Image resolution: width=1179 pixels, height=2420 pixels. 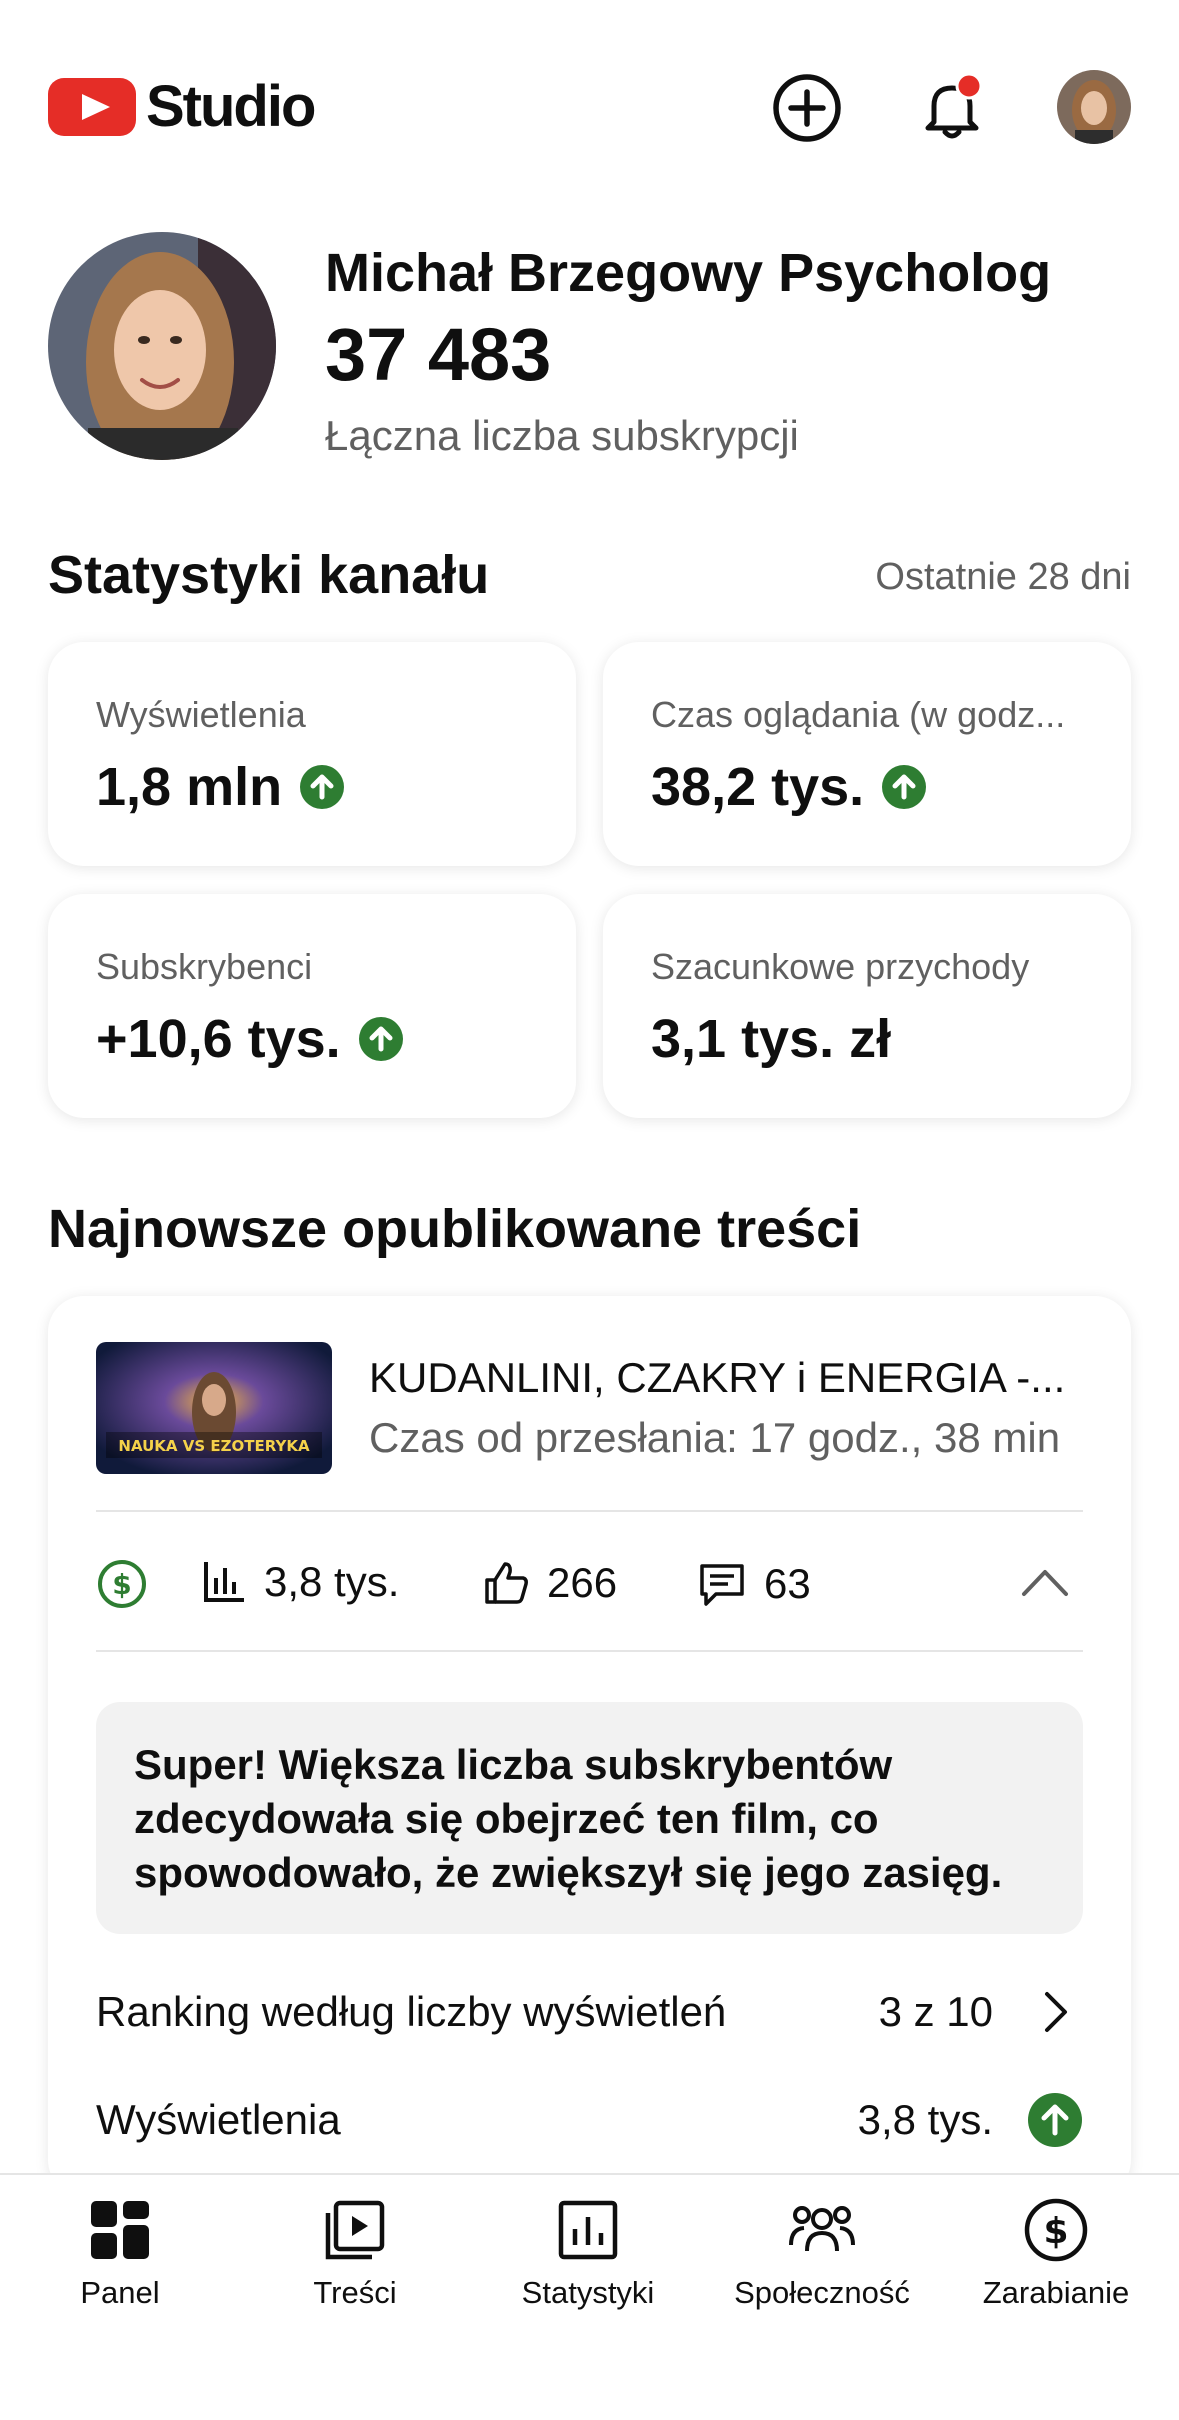 What do you see at coordinates (204, 966) in the screenshot?
I see `stat-label: Subskrybenci` at bounding box center [204, 966].